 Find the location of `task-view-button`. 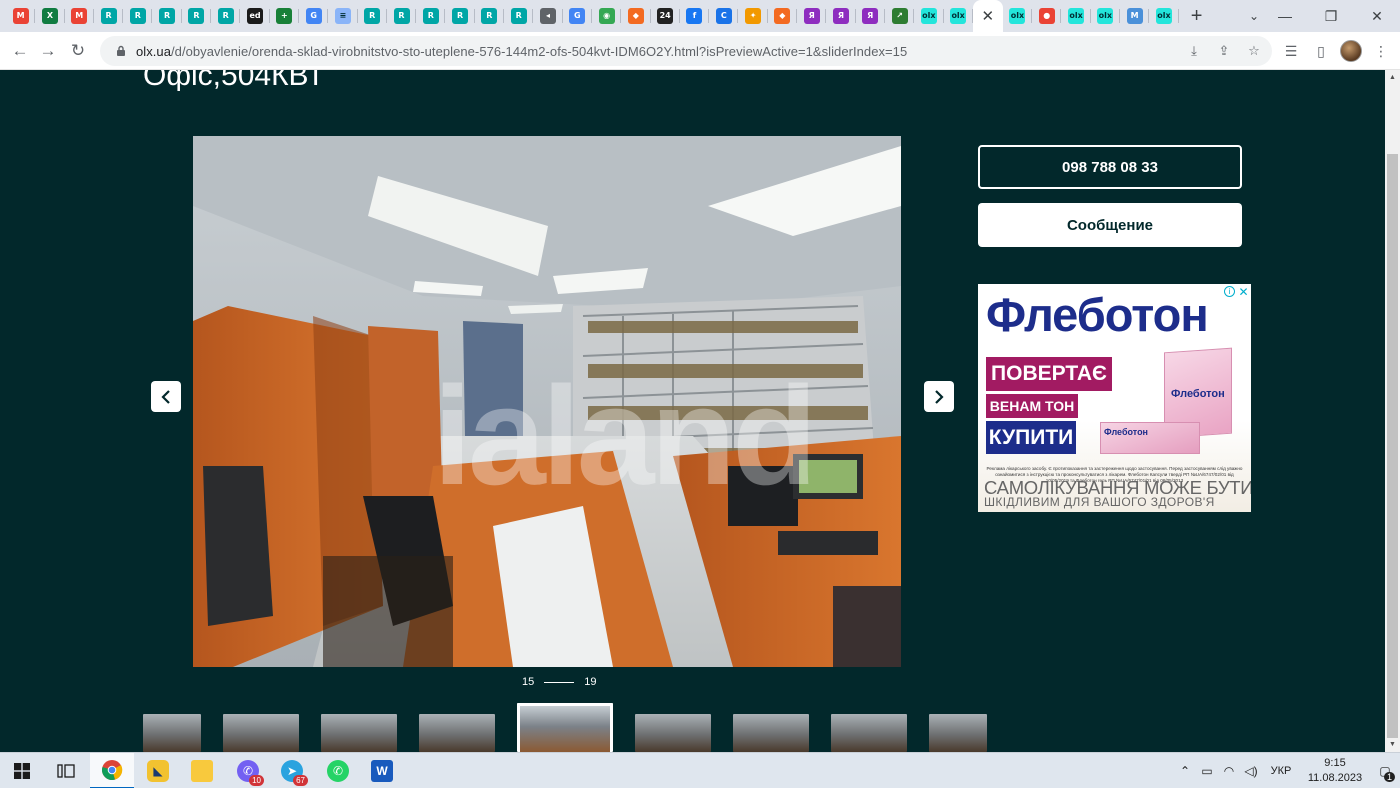

task-view-button is located at coordinates (66, 770).